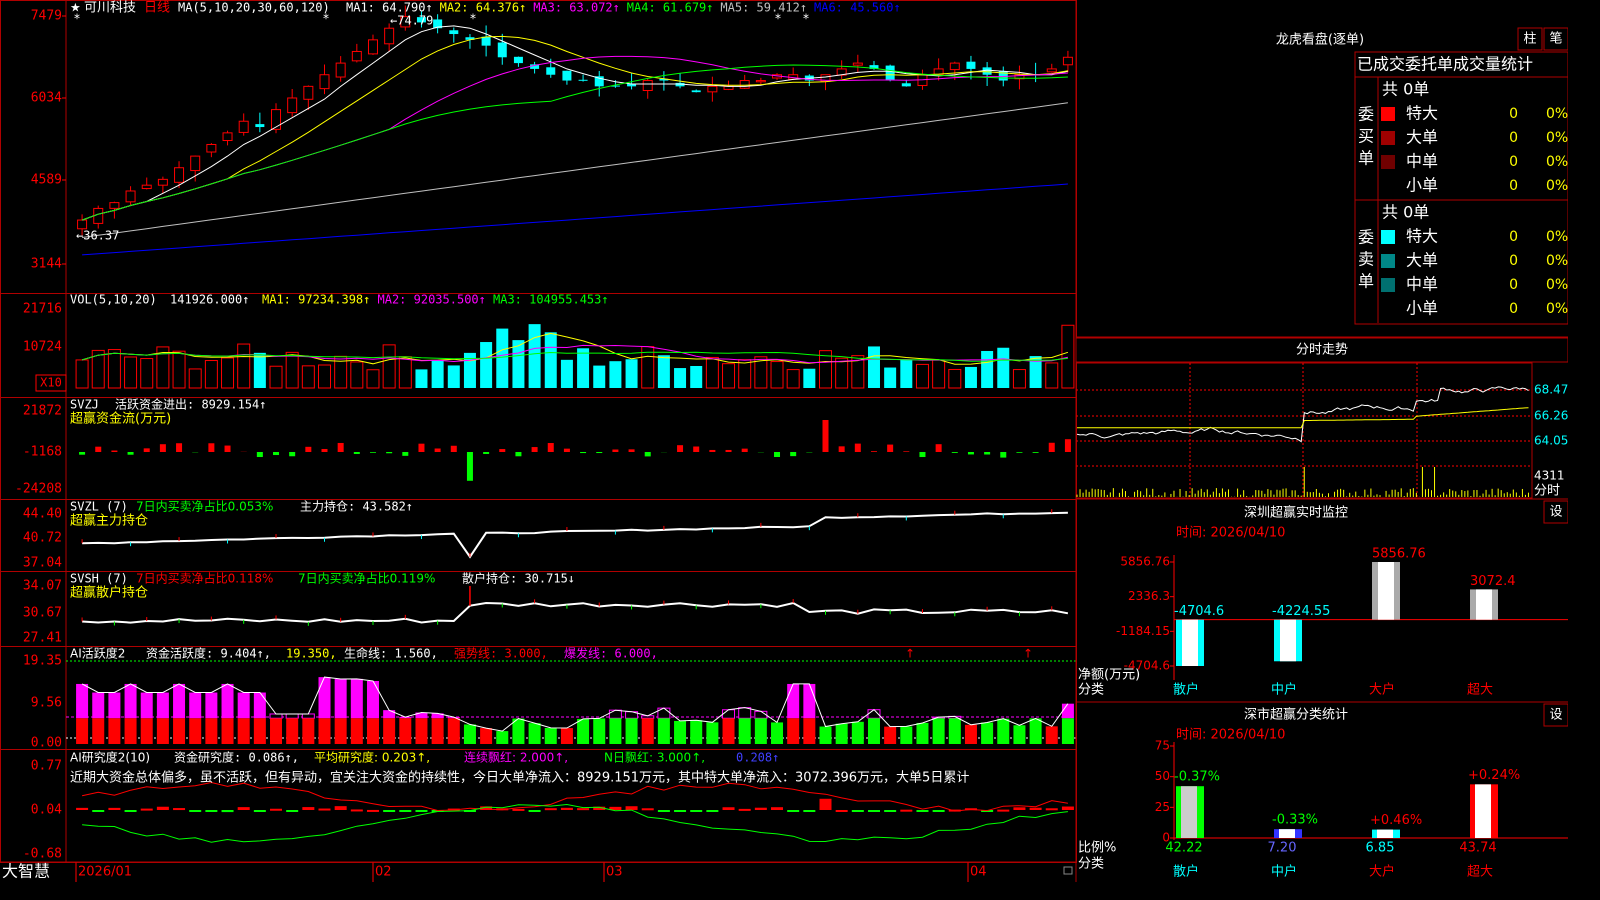 This screenshot has width=1600, height=900. What do you see at coordinates (1320, 40) in the screenshot?
I see `lhb-title: 龙虎看盘(逐单)` at bounding box center [1320, 40].